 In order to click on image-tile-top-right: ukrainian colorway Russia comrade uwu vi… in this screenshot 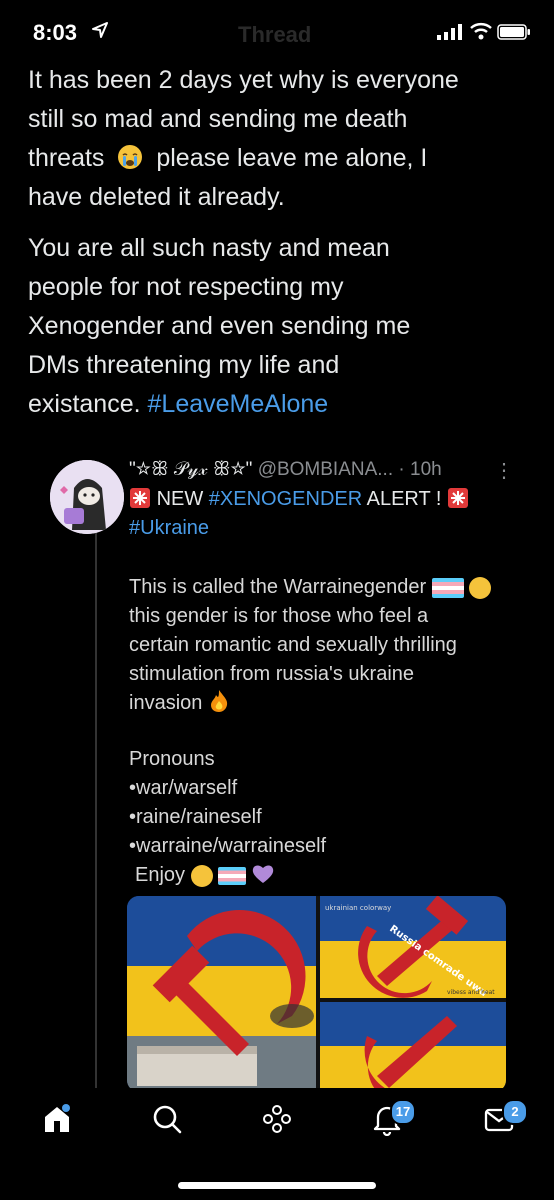, I will do `click(413, 947)`.